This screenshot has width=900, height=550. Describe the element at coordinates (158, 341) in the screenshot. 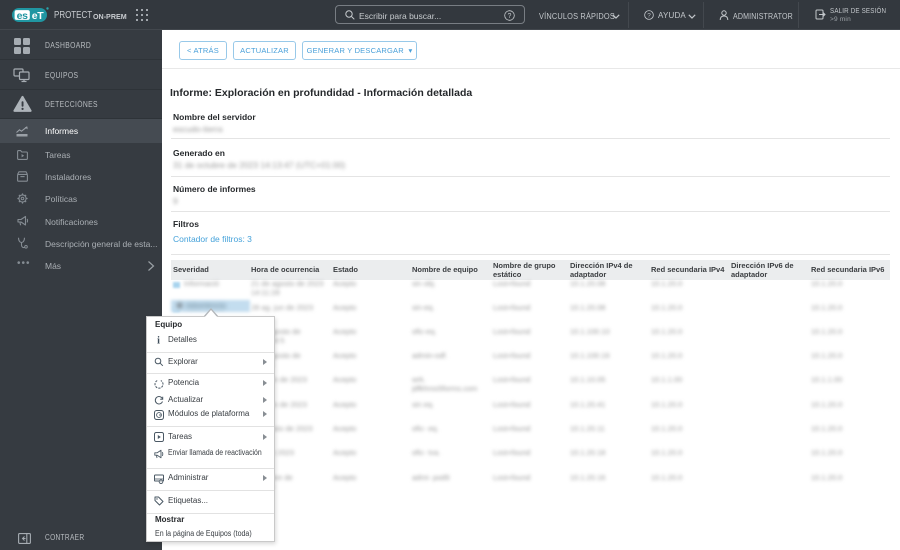

I see `svg-text: i` at that location.